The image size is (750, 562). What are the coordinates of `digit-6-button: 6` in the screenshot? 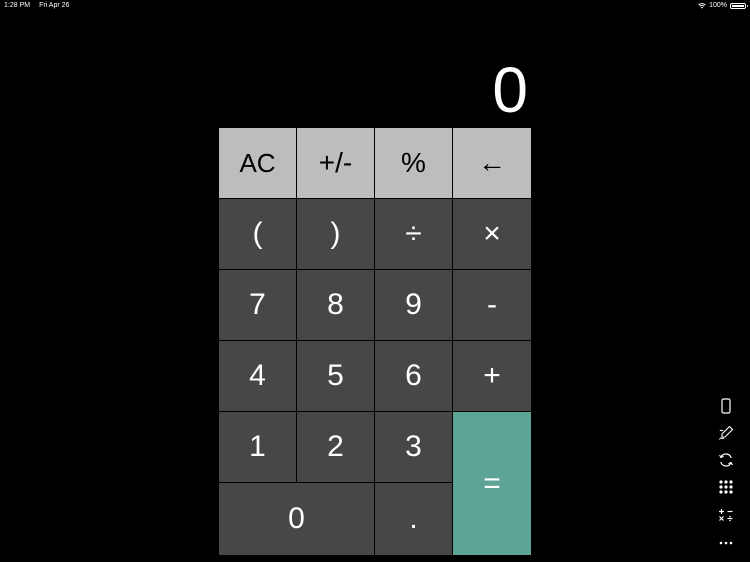 It's located at (414, 376).